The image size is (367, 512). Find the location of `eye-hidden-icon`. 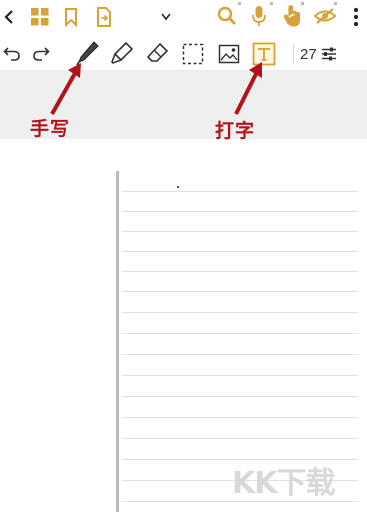

eye-hidden-icon is located at coordinates (325, 16).